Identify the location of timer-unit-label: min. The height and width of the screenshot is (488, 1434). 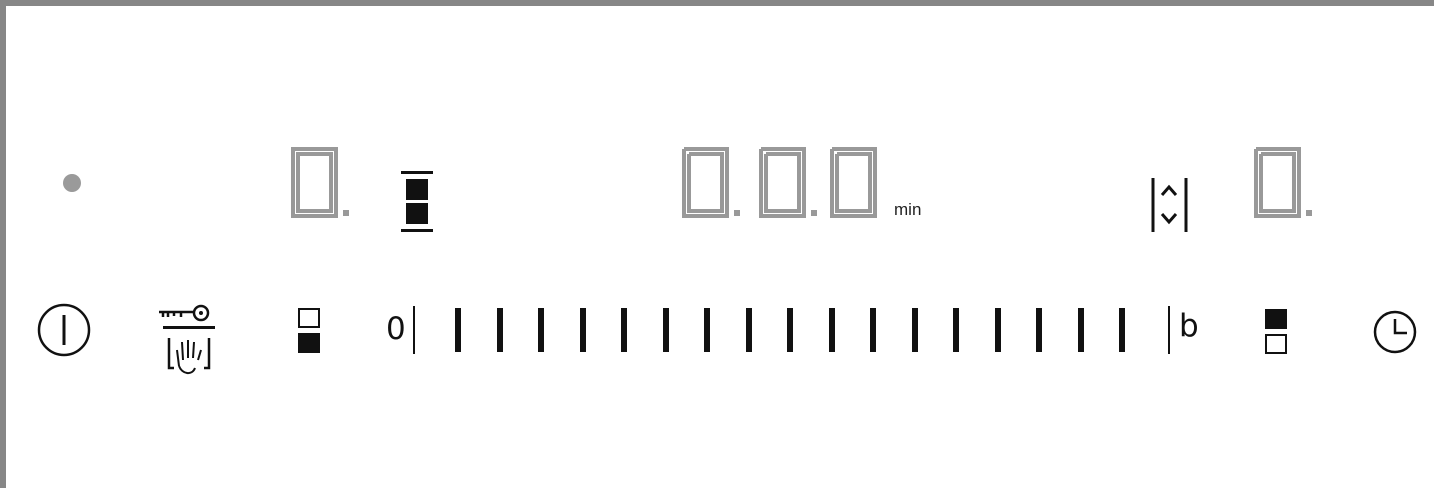
(908, 209).